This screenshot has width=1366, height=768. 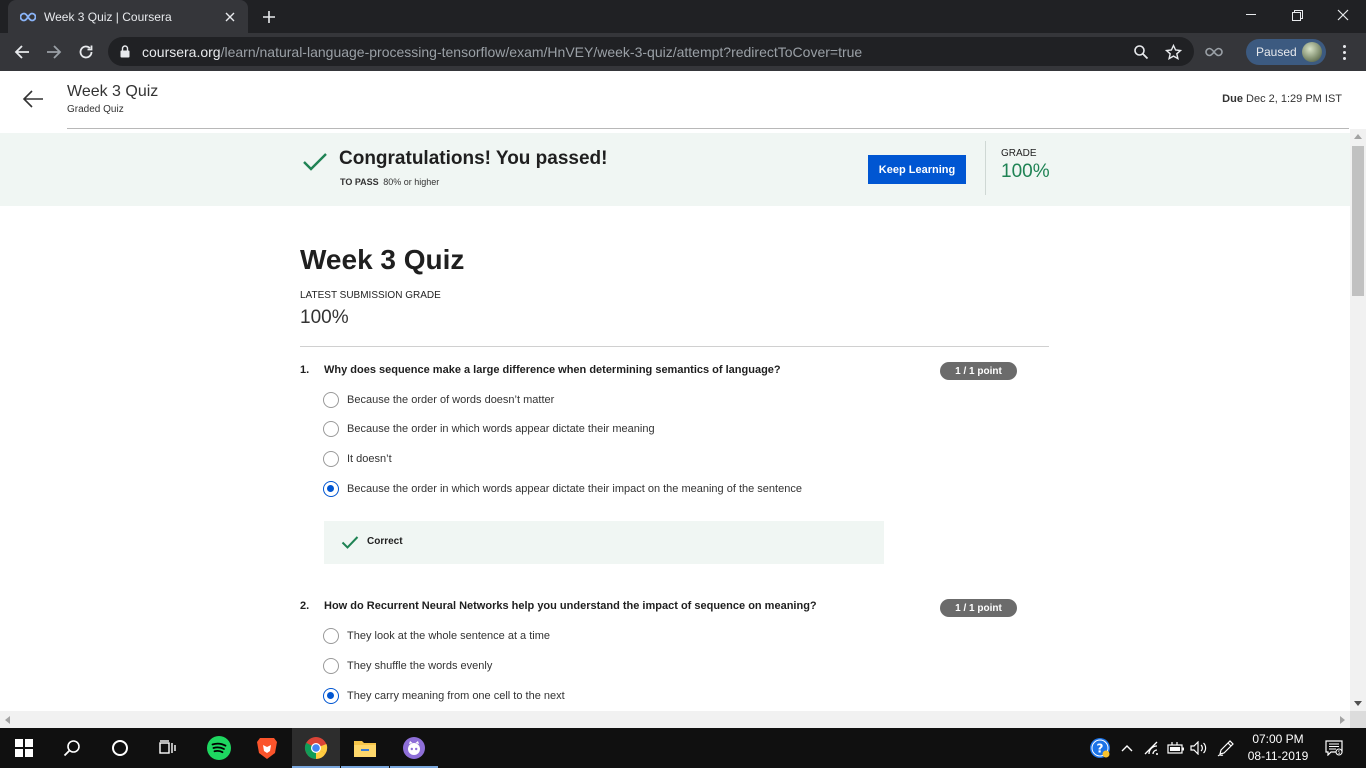 I want to click on cortana-icon, so click(x=120, y=748).